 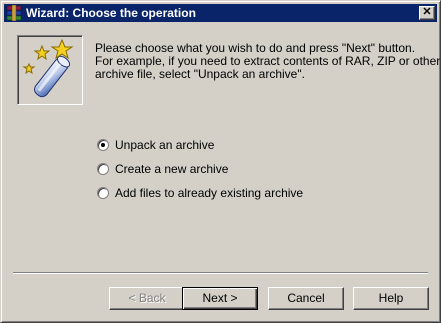 I want to click on option-create-archive: Create a new archive, so click(x=162, y=169).